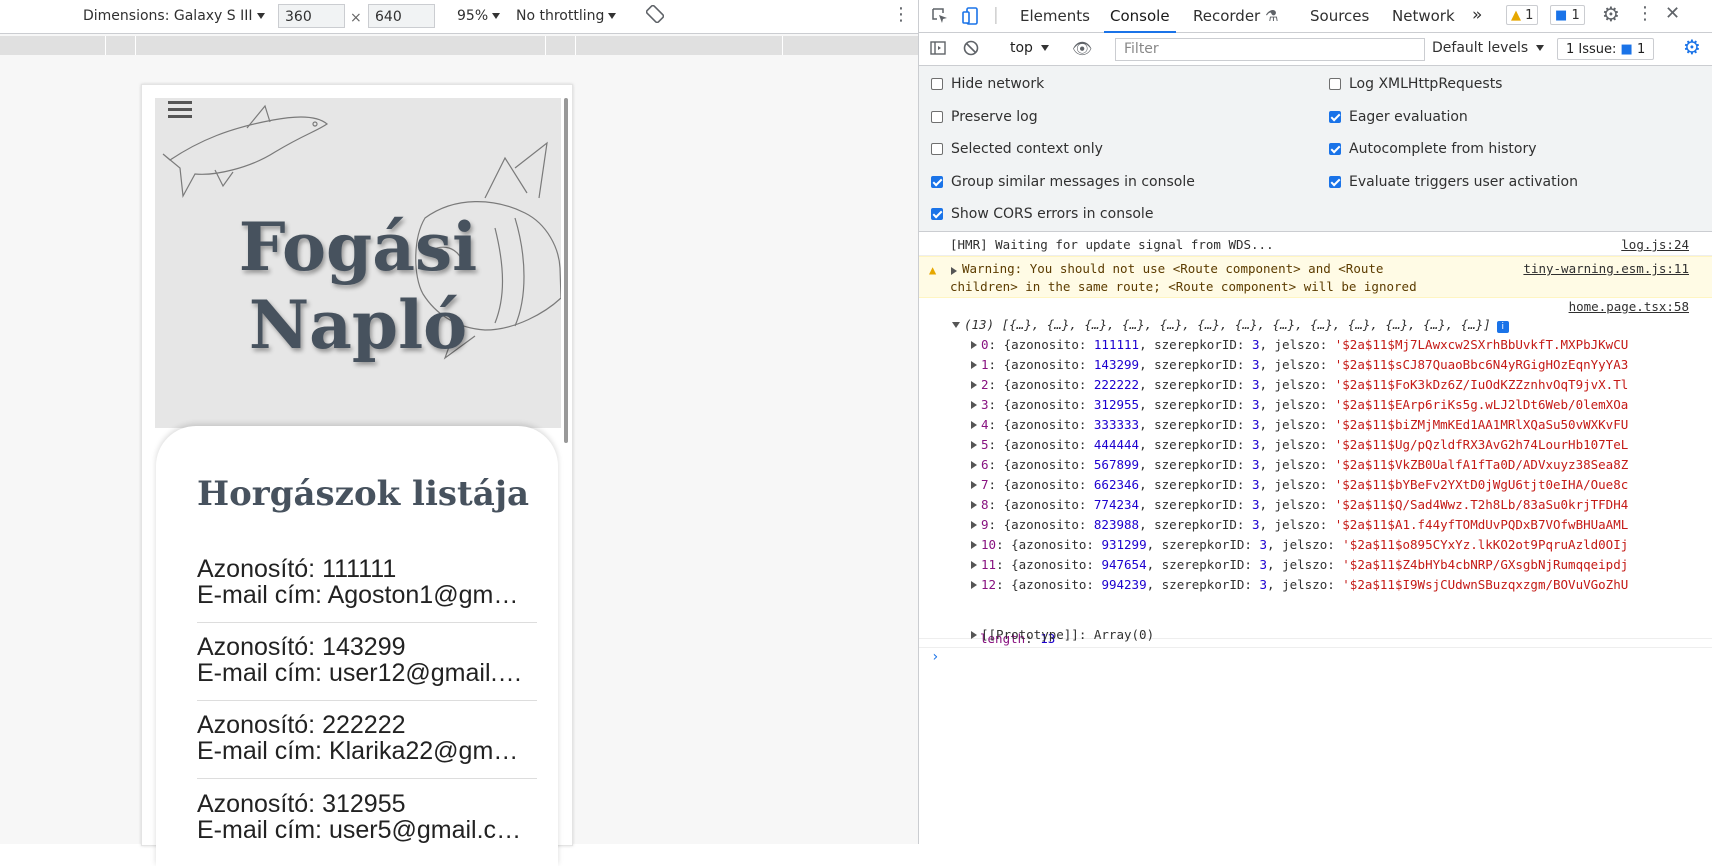 The height and width of the screenshot is (866, 1712). I want to click on dimensions-dropdown: Dimensions: Galaxy S III, so click(174, 16).